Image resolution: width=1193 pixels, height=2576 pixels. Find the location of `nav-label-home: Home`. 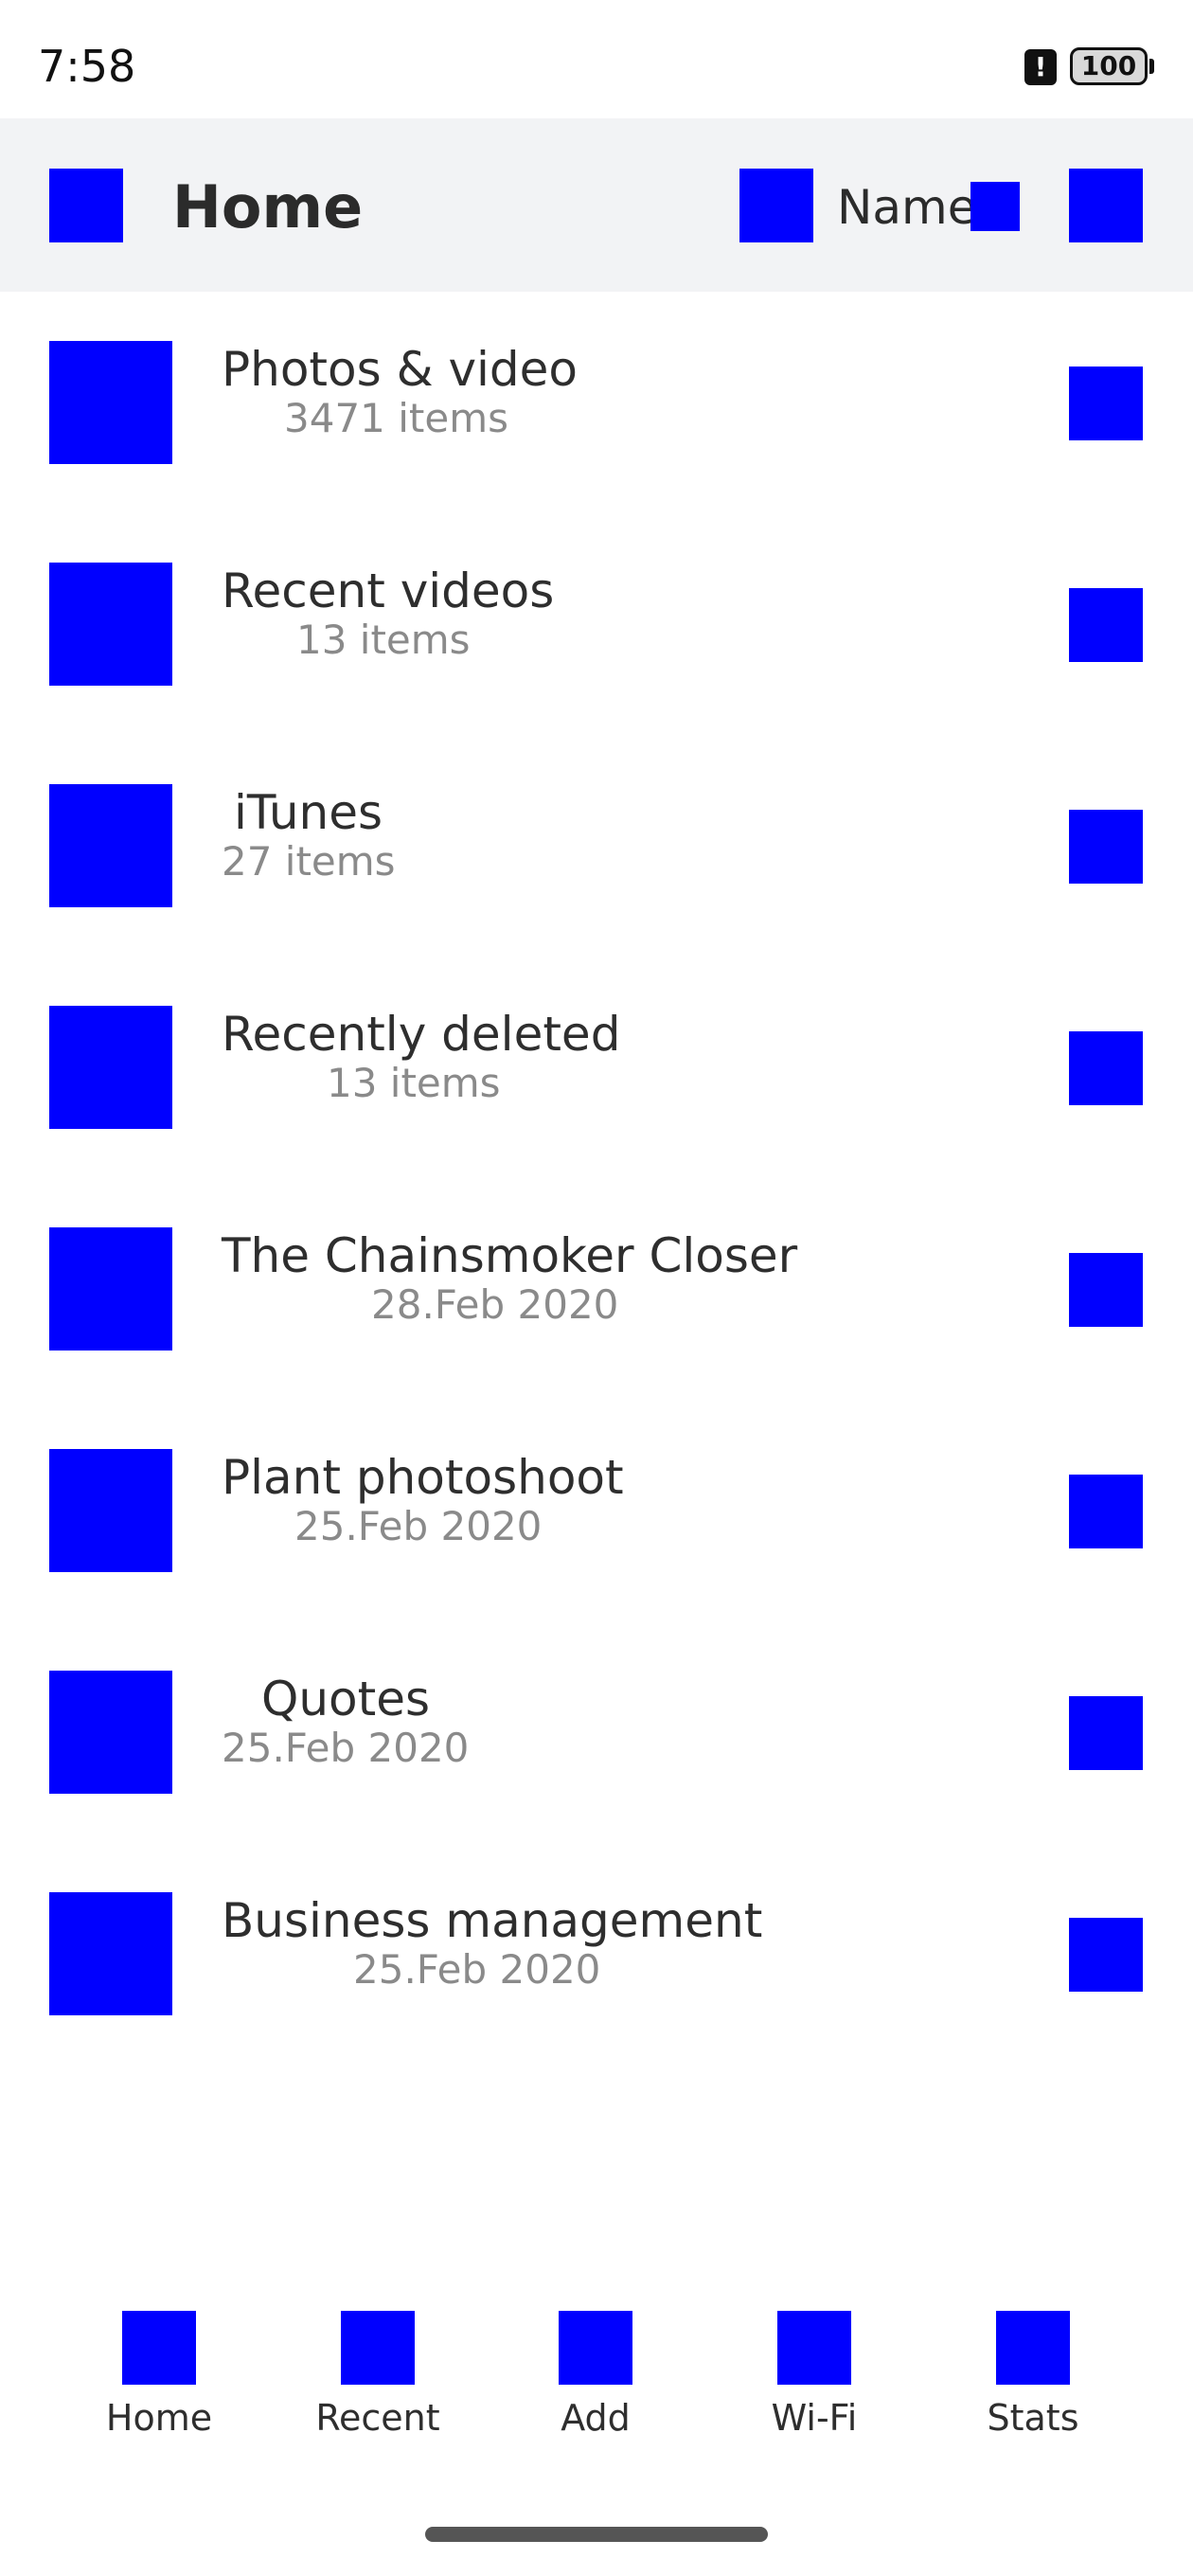

nav-label-home: Home is located at coordinates (159, 2418).